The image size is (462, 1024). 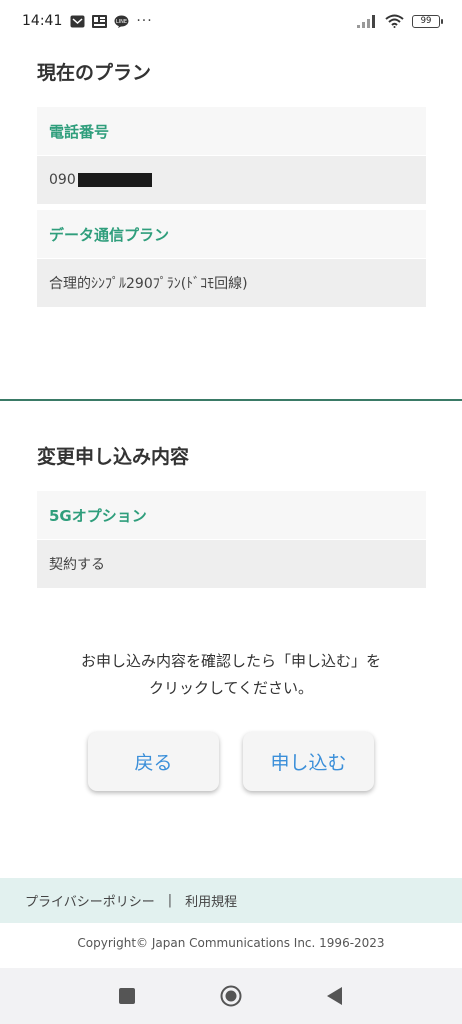 I want to click on battery-icon: 99, so click(x=427, y=21).